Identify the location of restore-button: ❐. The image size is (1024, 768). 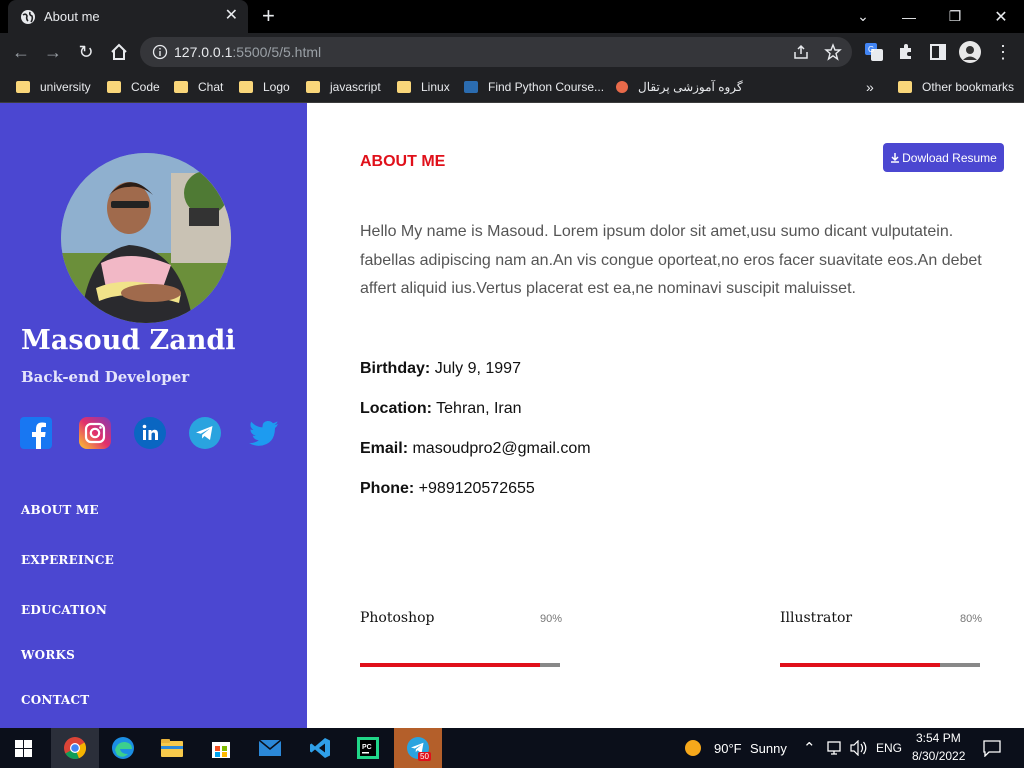
(955, 16).